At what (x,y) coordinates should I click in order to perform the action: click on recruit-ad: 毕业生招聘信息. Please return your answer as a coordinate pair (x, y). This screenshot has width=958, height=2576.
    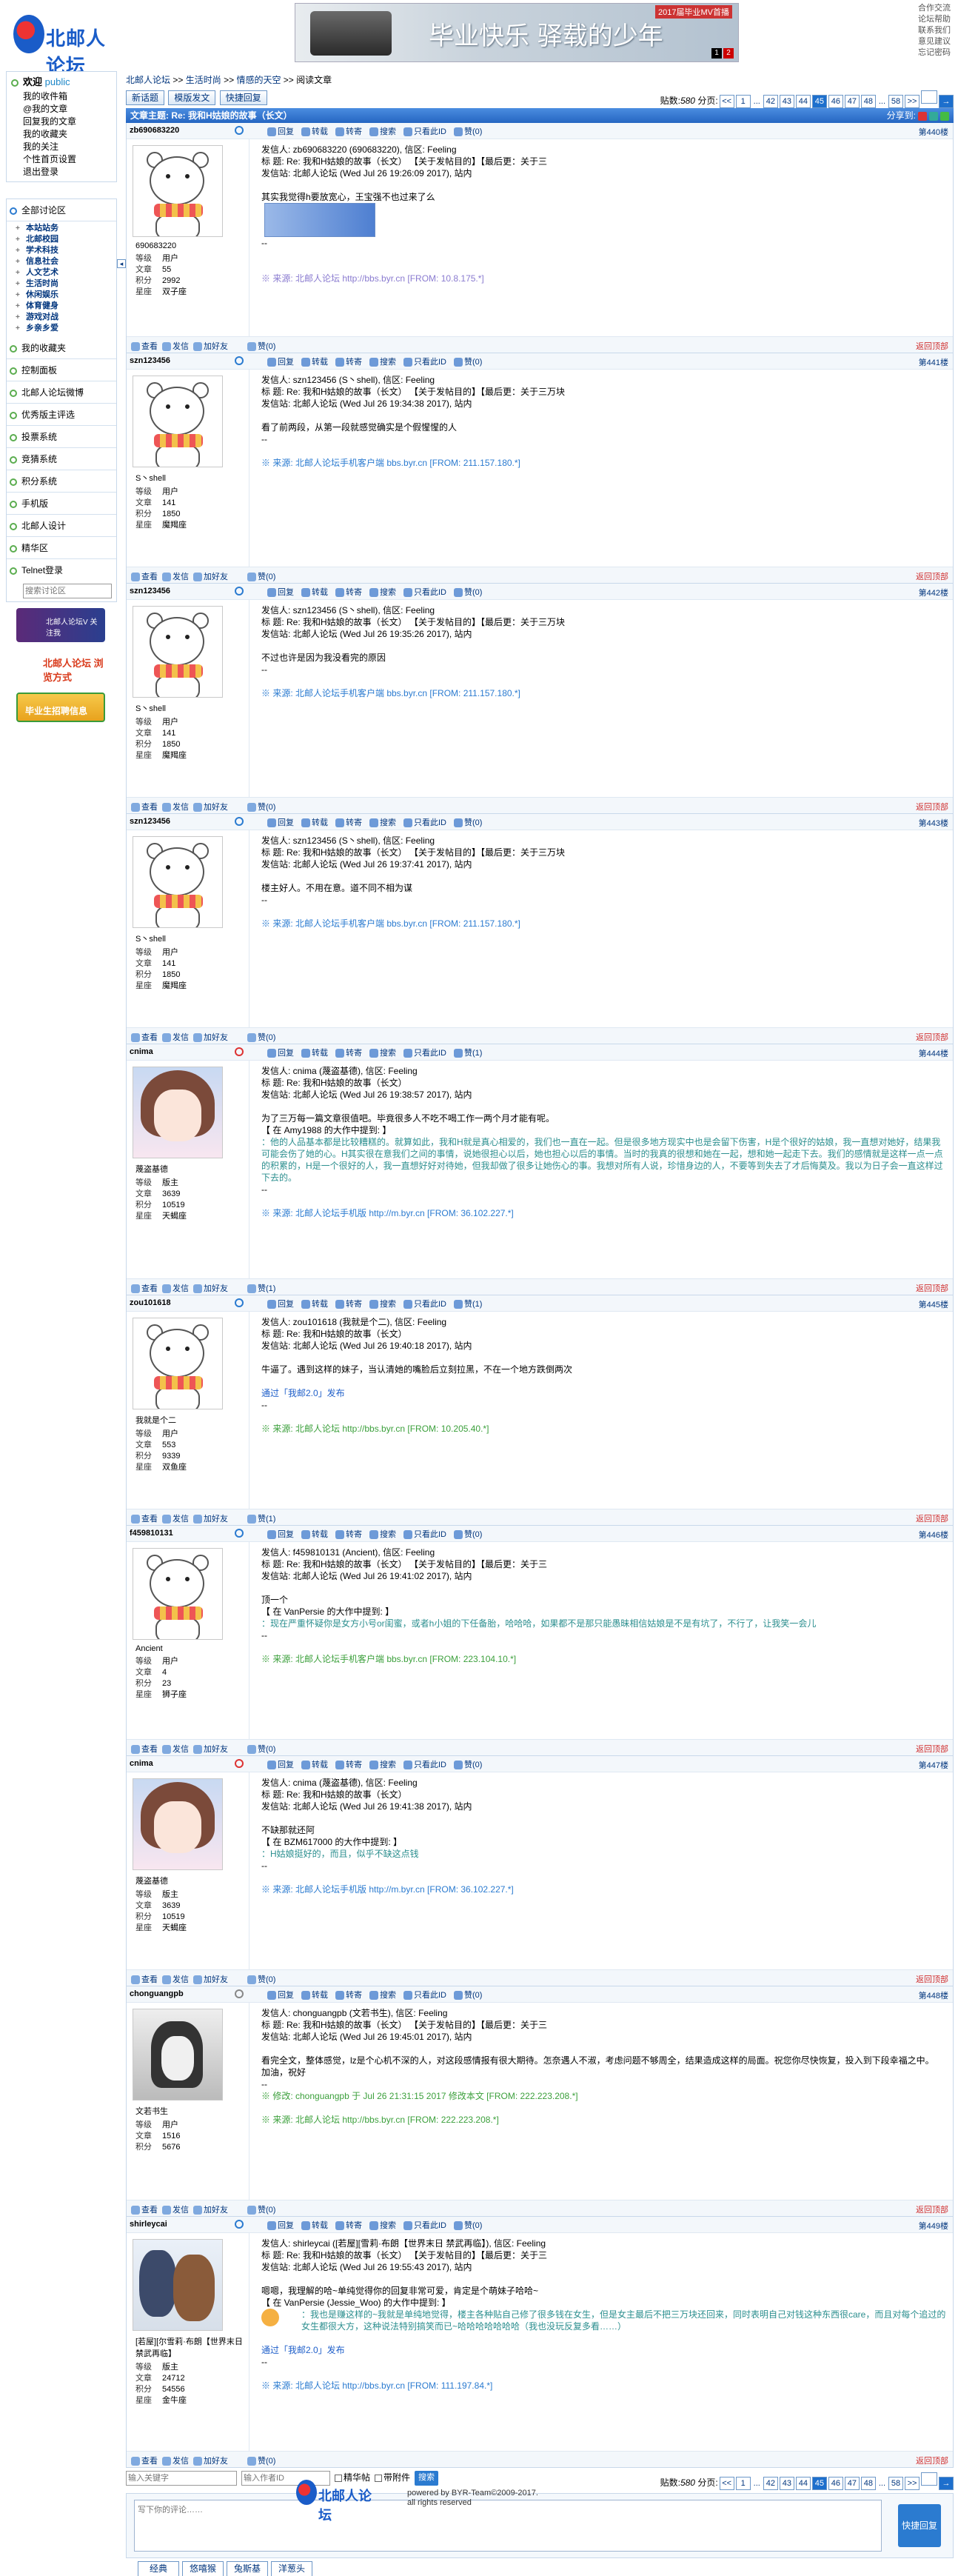
    Looking at the image, I should click on (61, 707).